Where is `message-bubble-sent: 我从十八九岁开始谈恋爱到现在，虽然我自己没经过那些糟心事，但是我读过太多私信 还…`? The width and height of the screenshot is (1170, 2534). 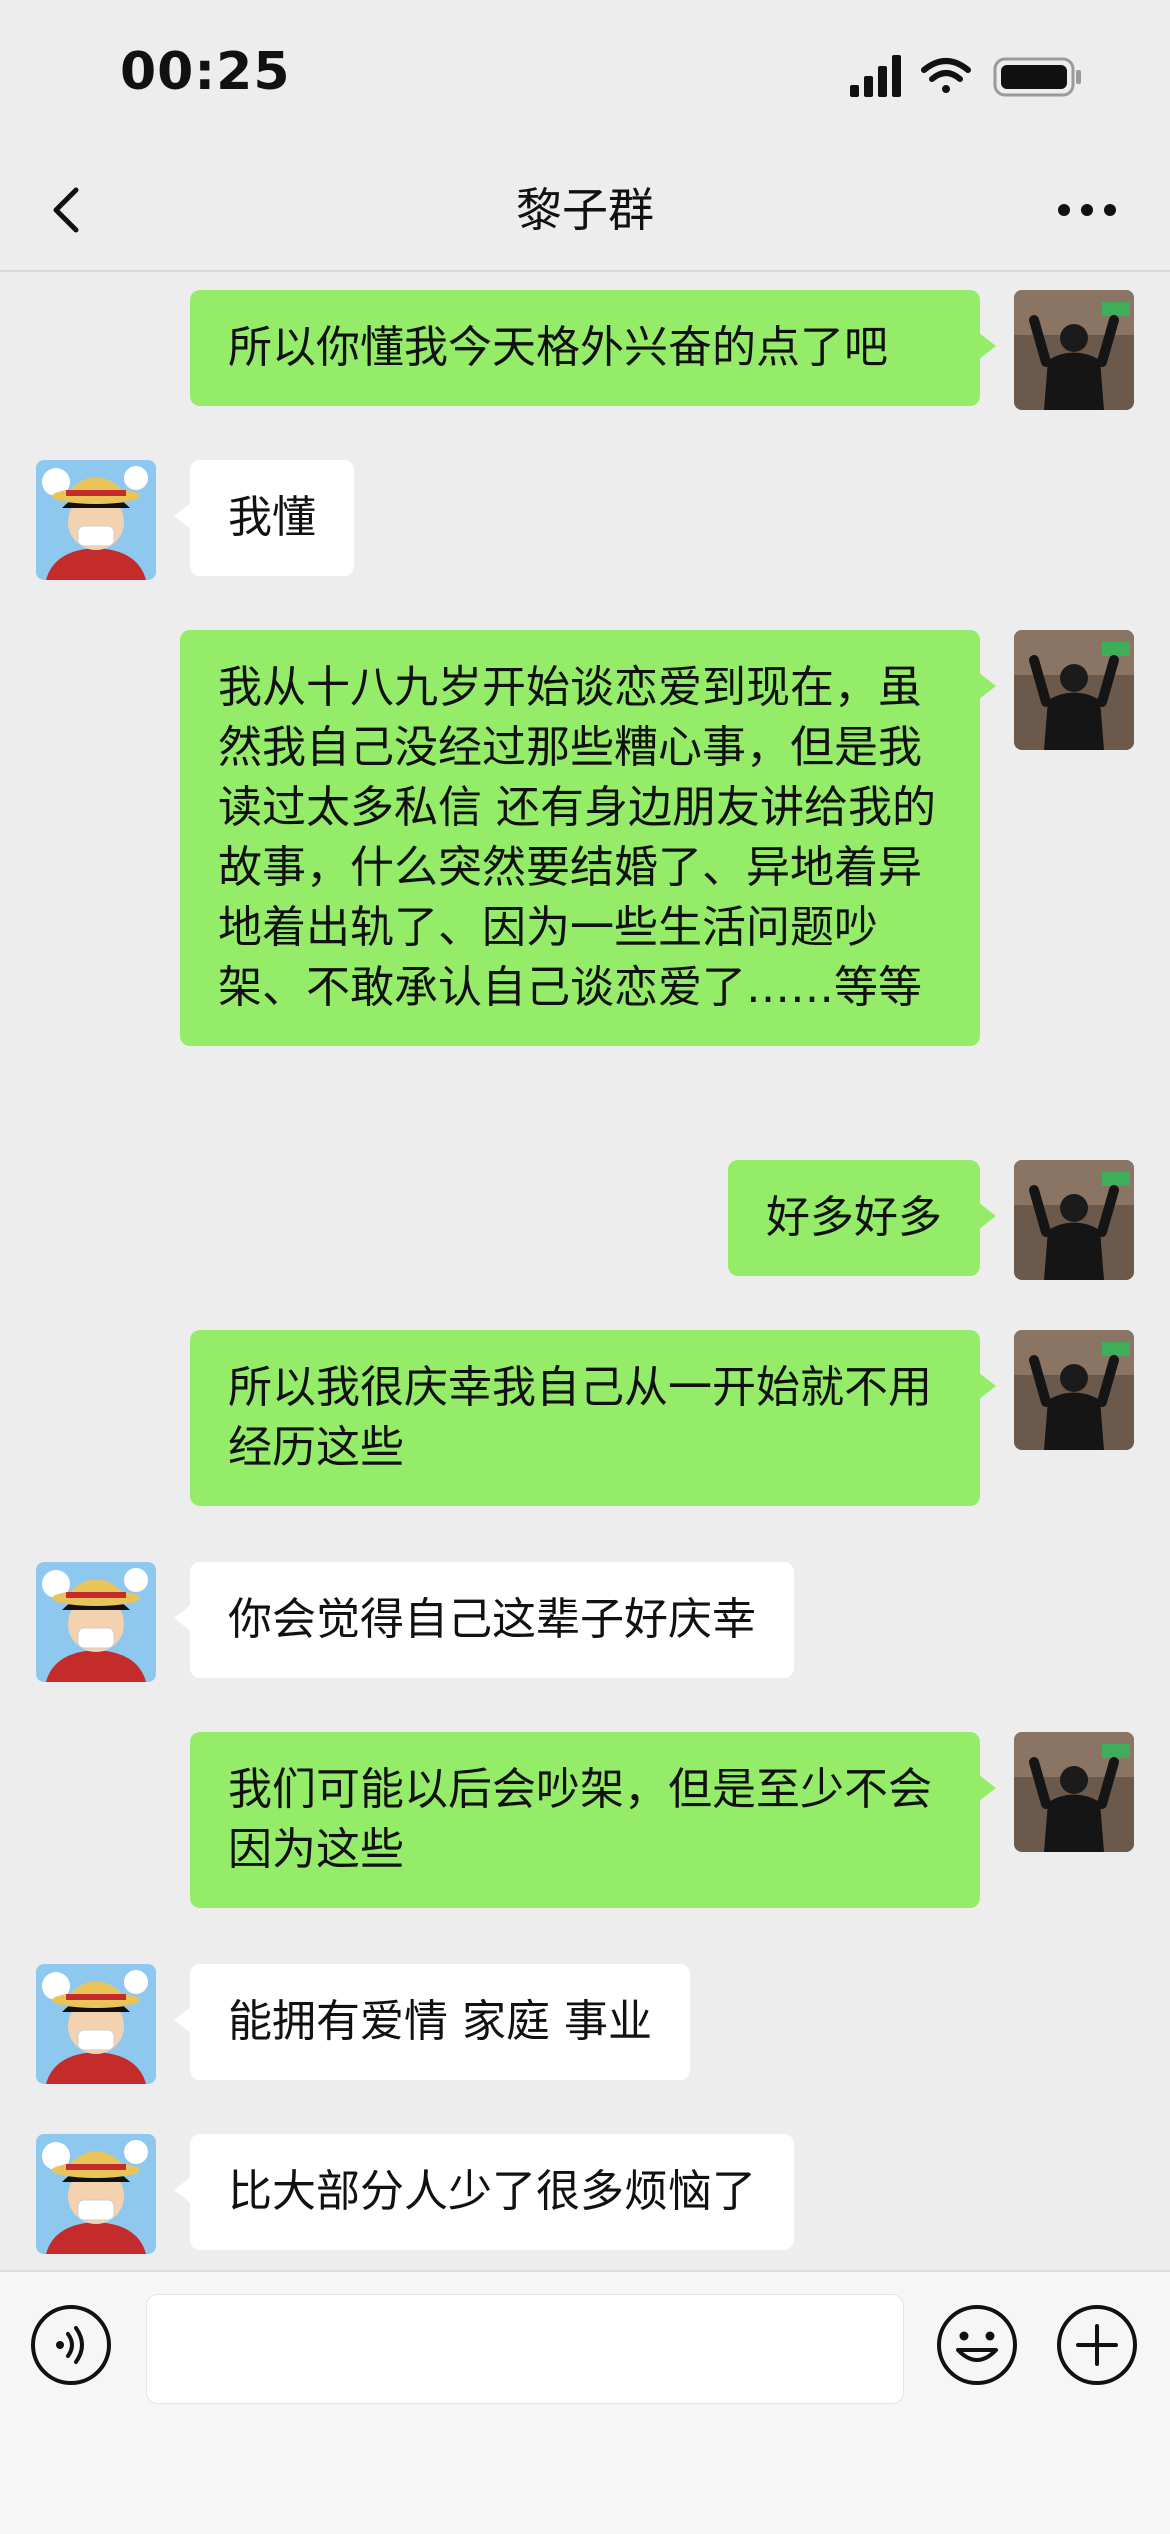 message-bubble-sent: 我从十八九岁开始谈恋爱到现在，虽然我自己没经过那些糟心事，但是我读过太多私信 还… is located at coordinates (588, 838).